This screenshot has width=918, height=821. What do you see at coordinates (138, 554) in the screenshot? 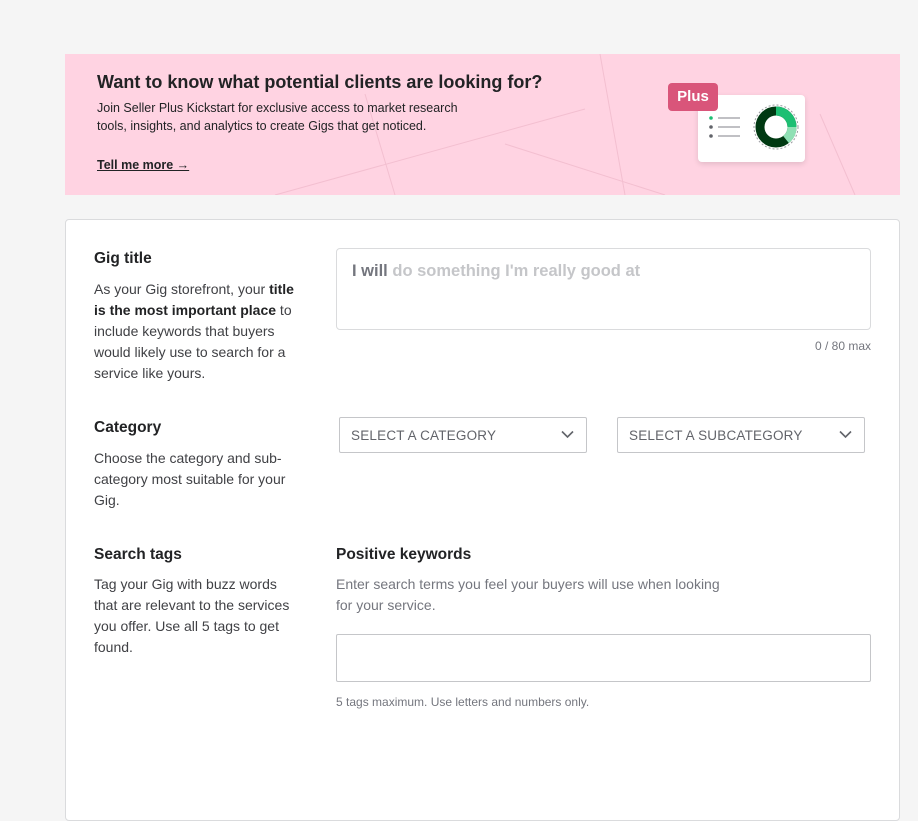
I see `search-tags-label: Search tags` at bounding box center [138, 554].